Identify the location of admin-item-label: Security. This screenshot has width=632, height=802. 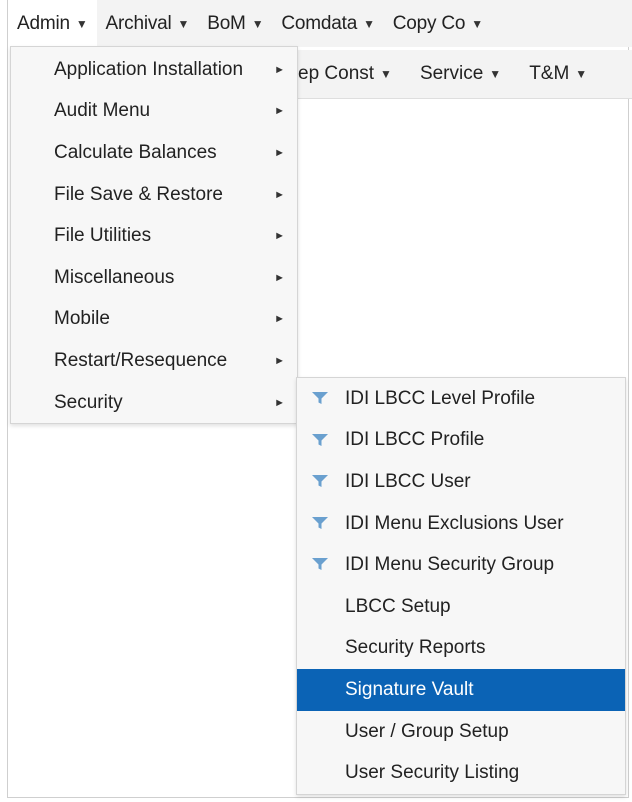
(88, 402).